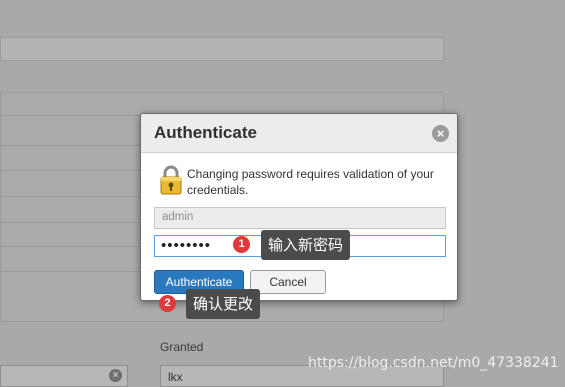 The image size is (565, 387). I want to click on background-header-bar, so click(222, 49).